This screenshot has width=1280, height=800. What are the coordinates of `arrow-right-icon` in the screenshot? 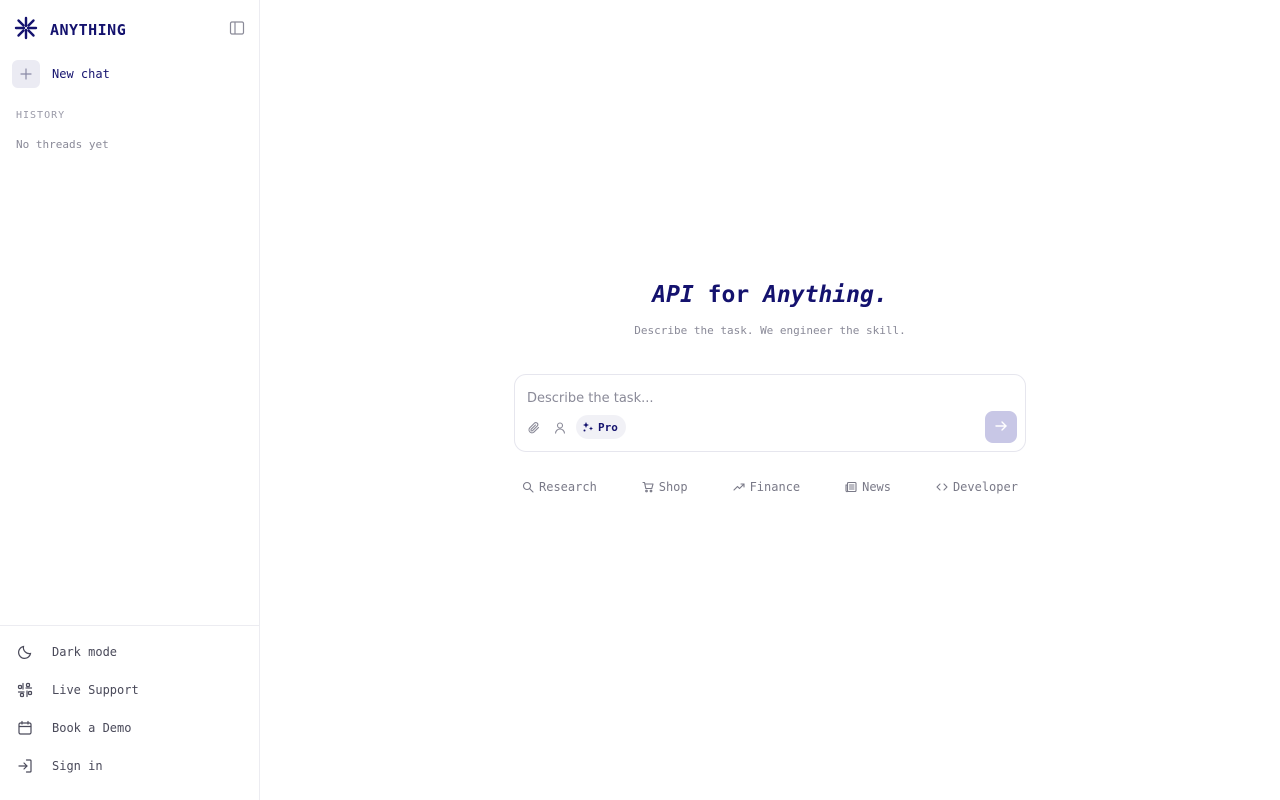 It's located at (1001, 427).